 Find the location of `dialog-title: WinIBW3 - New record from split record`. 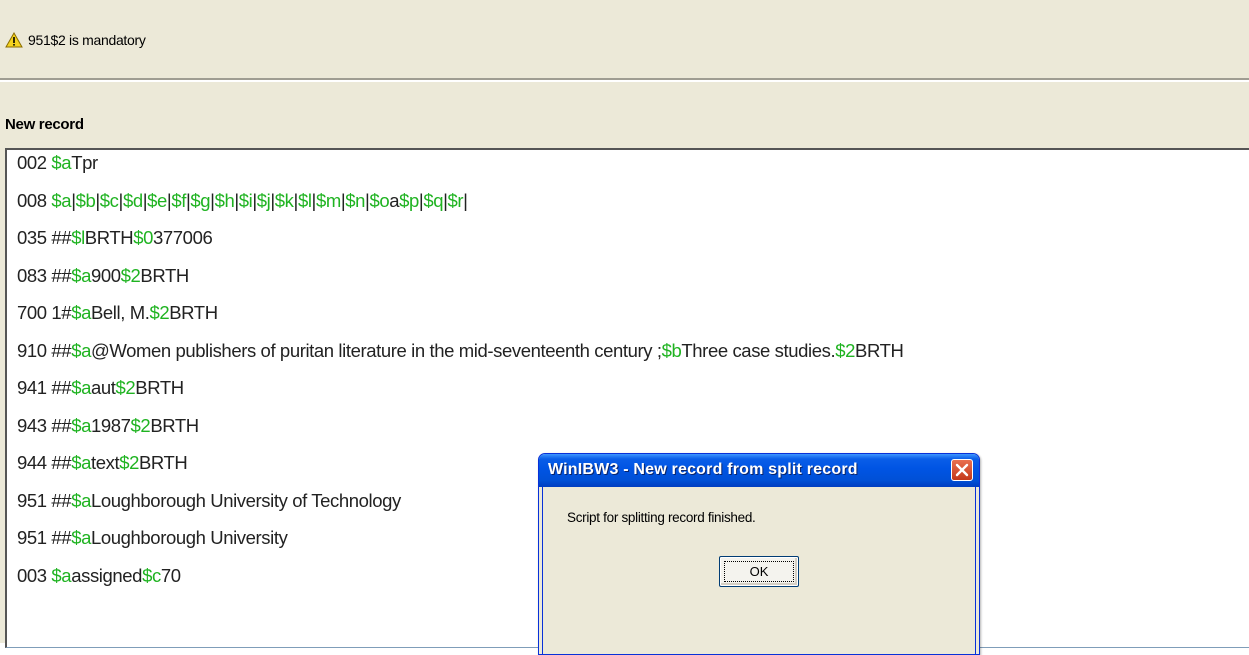

dialog-title: WinIBW3 - New record from split record is located at coordinates (703, 469).